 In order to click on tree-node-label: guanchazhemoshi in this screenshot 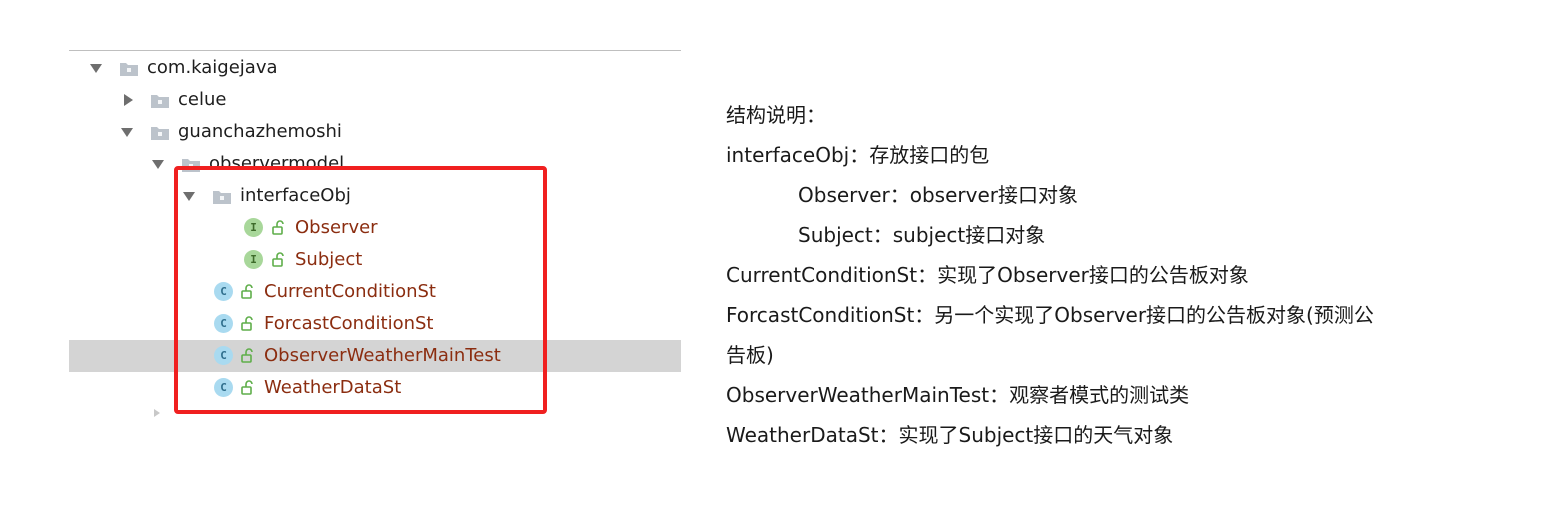, I will do `click(260, 131)`.